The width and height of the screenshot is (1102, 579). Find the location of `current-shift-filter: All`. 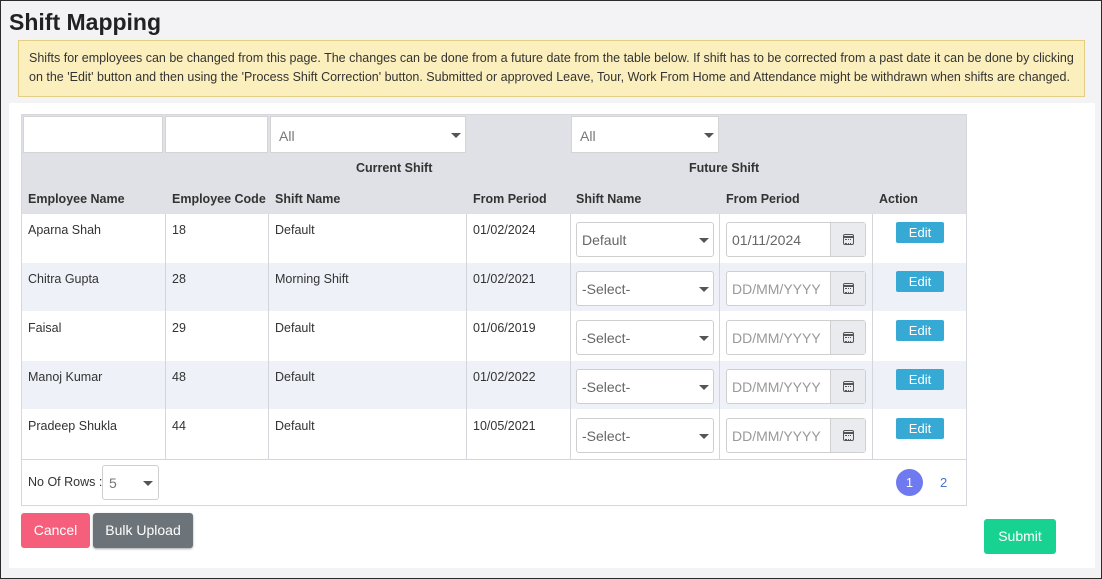

current-shift-filter: All is located at coordinates (368, 134).